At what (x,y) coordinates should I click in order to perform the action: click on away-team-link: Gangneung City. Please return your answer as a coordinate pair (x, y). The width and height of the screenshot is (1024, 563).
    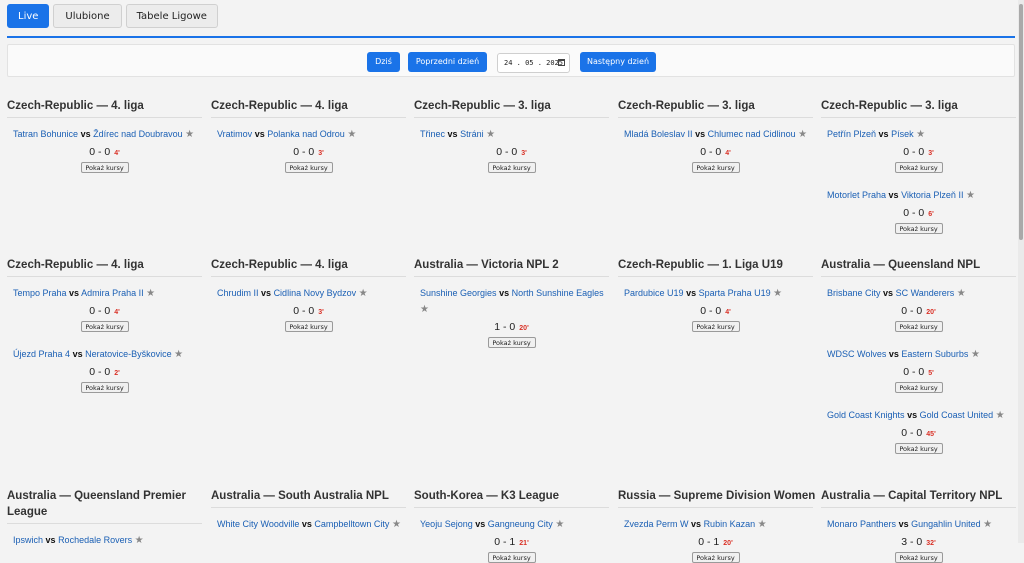
    Looking at the image, I should click on (520, 524).